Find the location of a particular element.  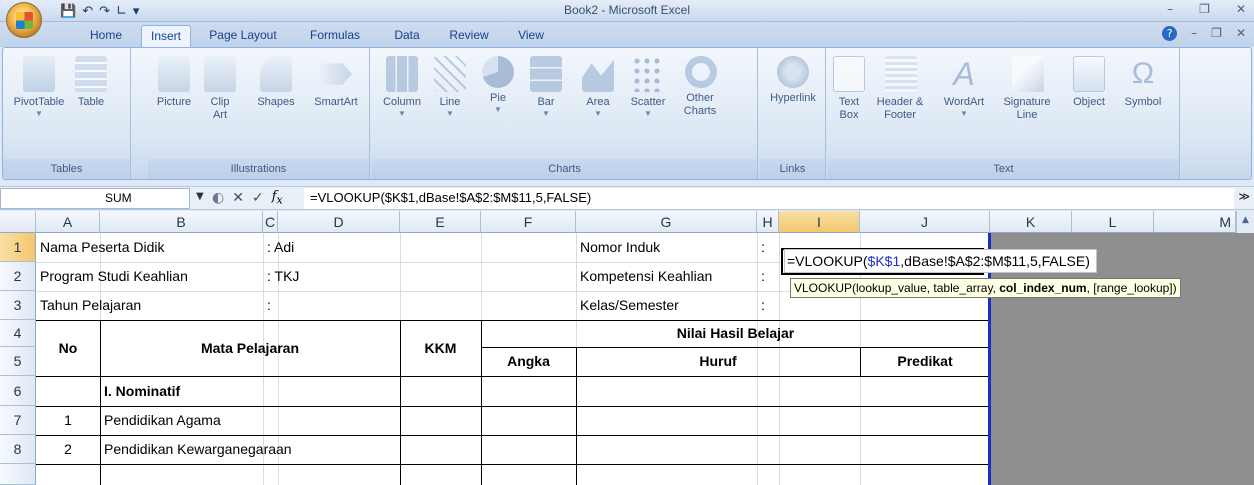

cell-g5: Huruf is located at coordinates (718, 361).